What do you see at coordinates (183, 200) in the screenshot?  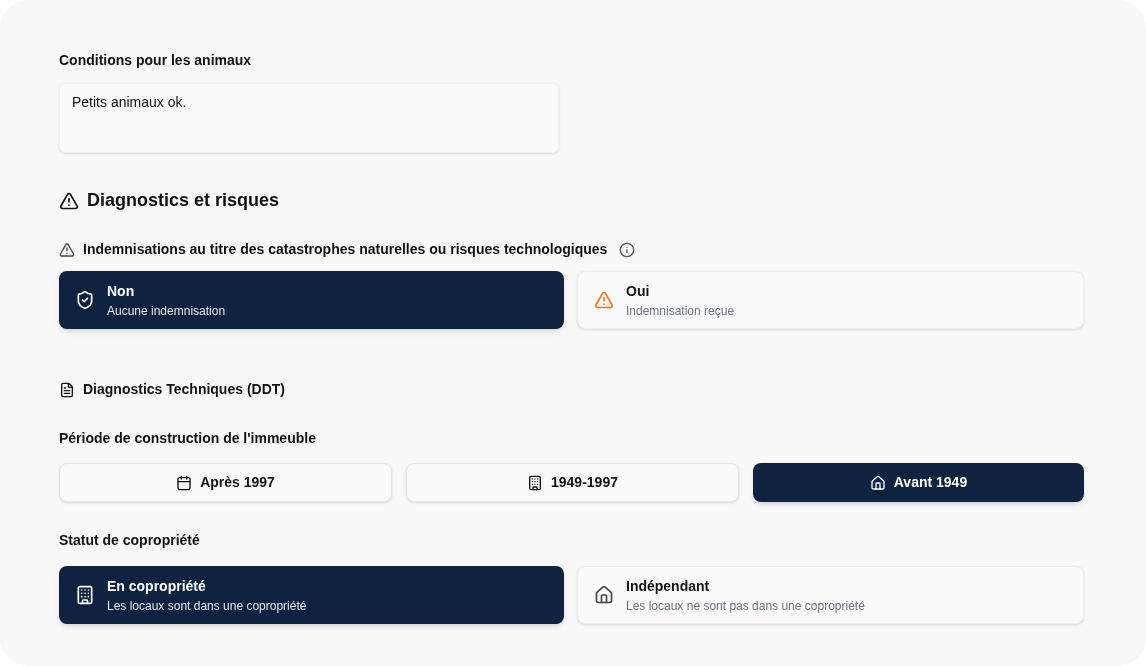 I see `section-title: Diagnostics et risques` at bounding box center [183, 200].